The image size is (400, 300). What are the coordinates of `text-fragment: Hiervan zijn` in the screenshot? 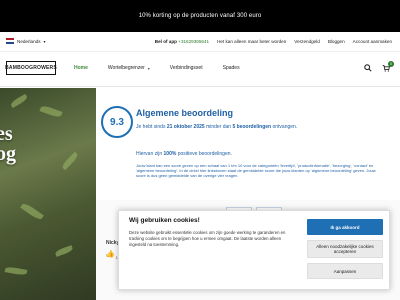 It's located at (149, 154).